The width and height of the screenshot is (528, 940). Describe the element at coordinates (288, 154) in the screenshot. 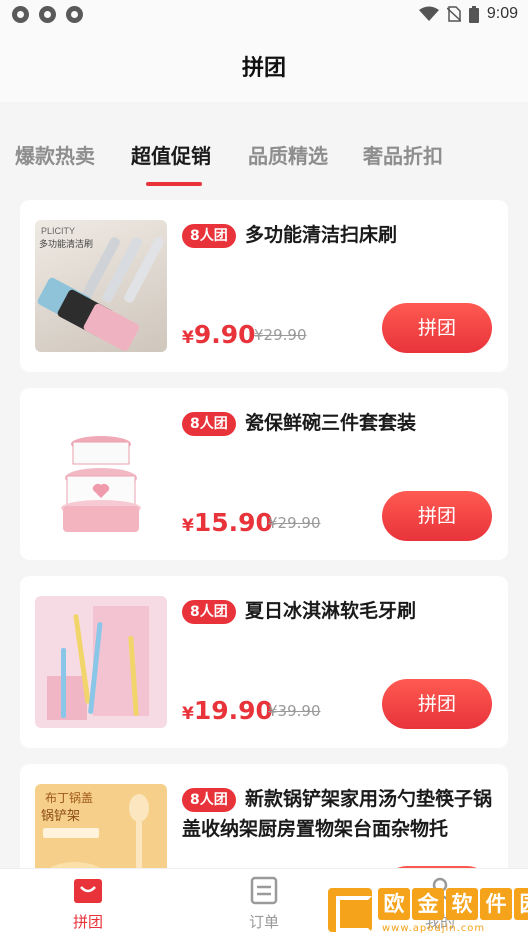

I see `tab-quality-select: 品质精选` at that location.